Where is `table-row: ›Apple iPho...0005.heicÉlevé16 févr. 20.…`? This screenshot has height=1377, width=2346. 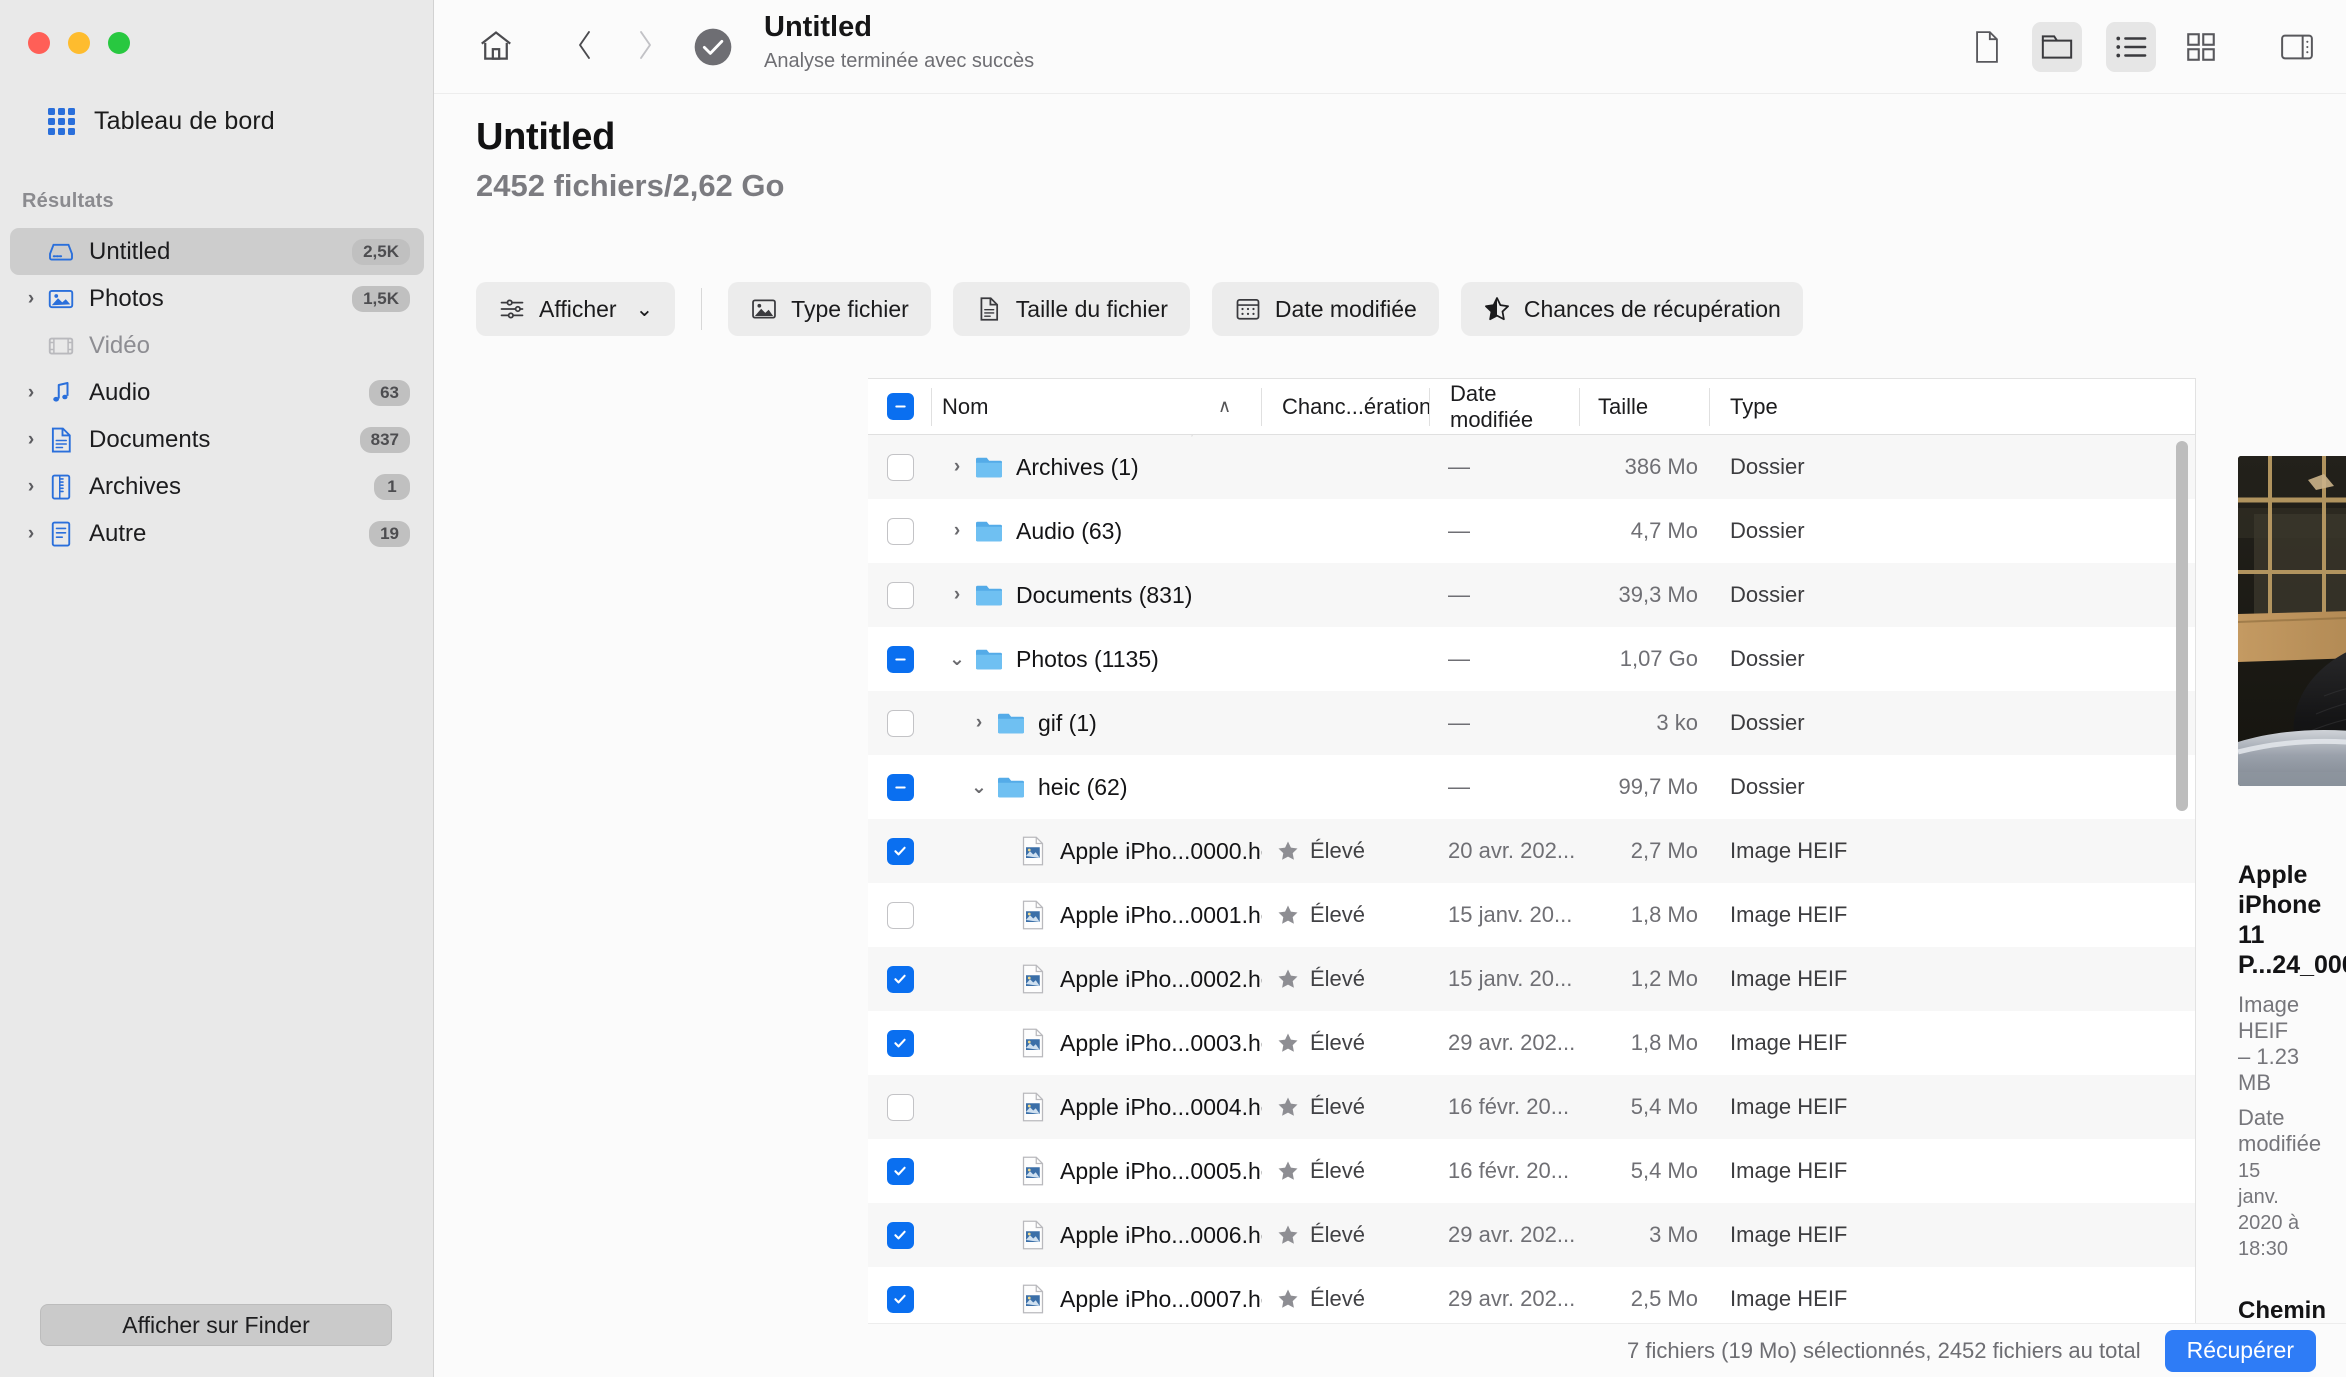 table-row: ›Apple iPho...0005.heicÉlevé16 févr. 20.… is located at coordinates (1531, 1171).